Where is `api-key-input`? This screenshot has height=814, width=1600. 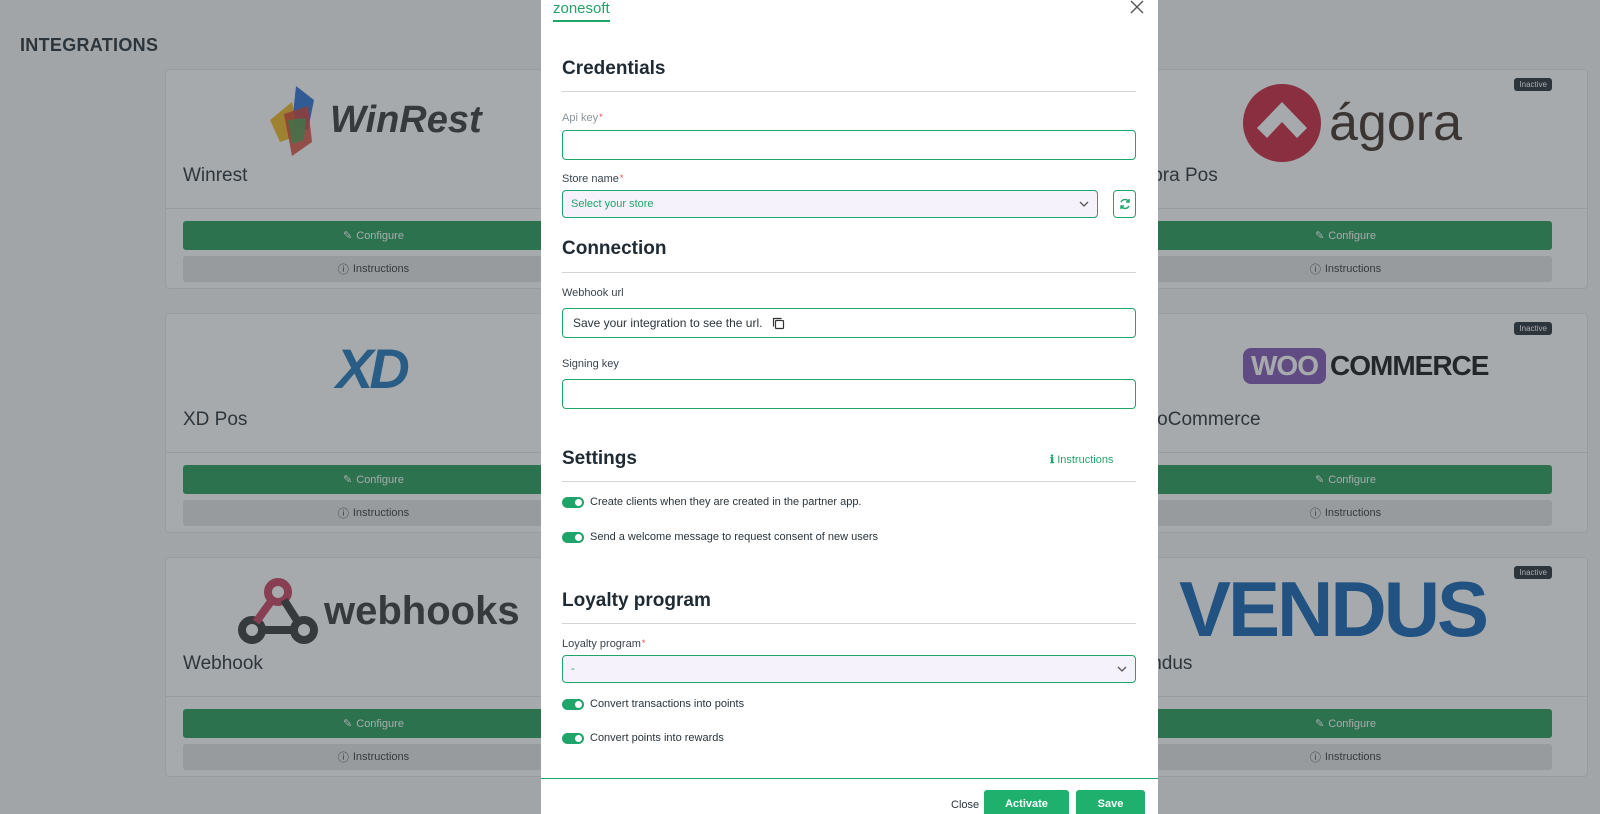 api-key-input is located at coordinates (849, 145).